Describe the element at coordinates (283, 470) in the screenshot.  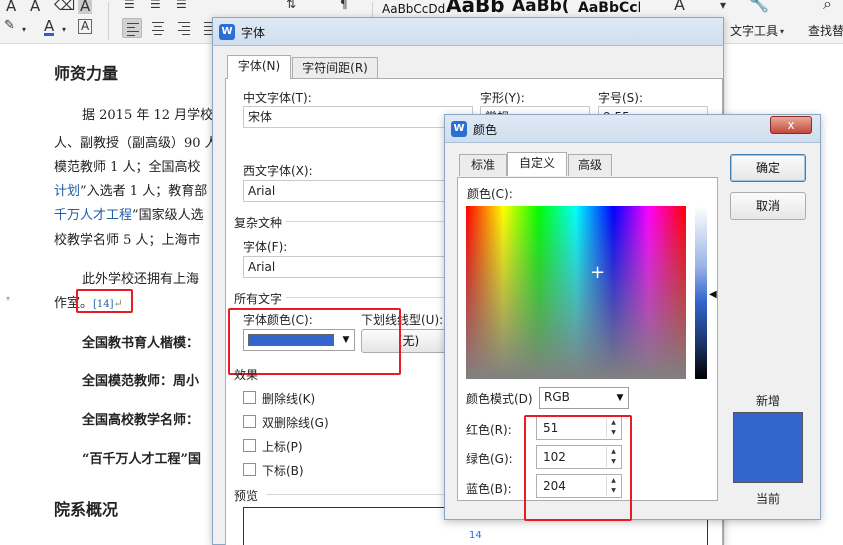
I see `subscript-label: 下标(B)` at that location.